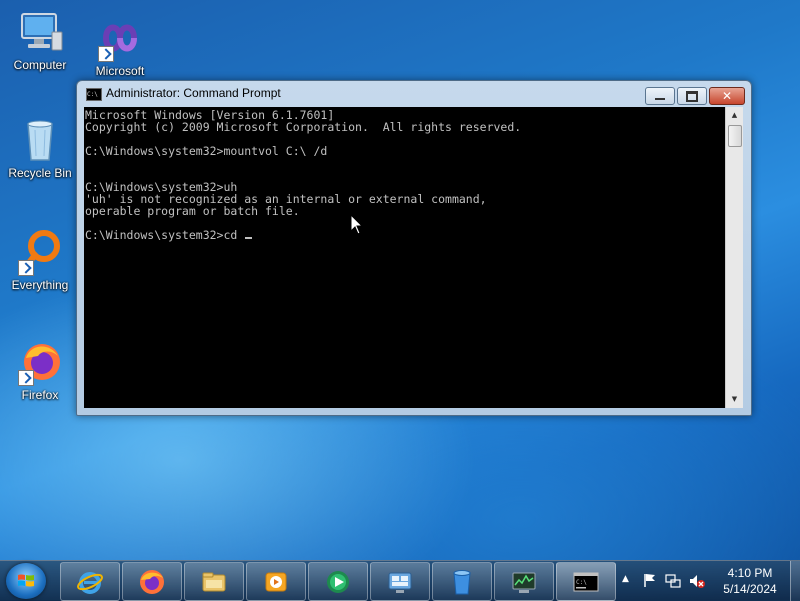  I want to click on vertical-scrollbar: ▲ ▼, so click(734, 257).